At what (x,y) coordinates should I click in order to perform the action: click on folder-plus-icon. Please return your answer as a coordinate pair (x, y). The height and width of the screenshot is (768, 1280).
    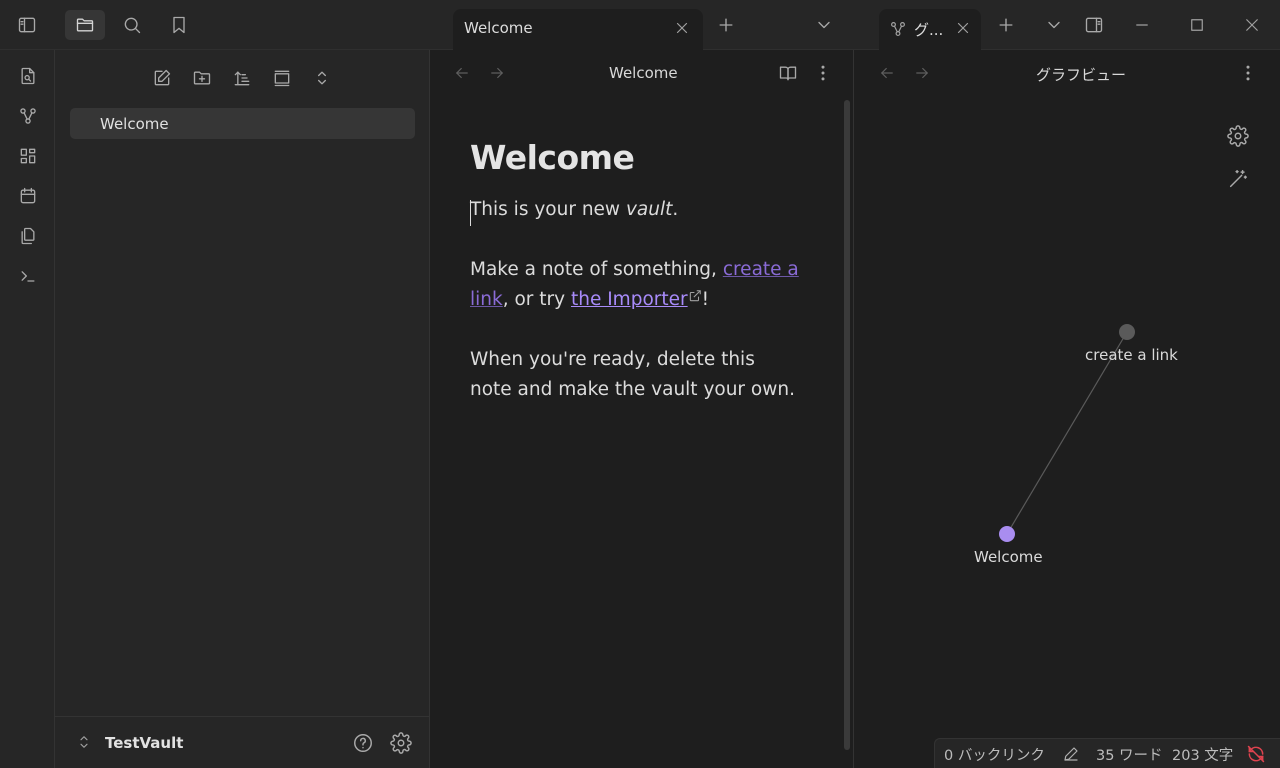
    Looking at the image, I should click on (202, 78).